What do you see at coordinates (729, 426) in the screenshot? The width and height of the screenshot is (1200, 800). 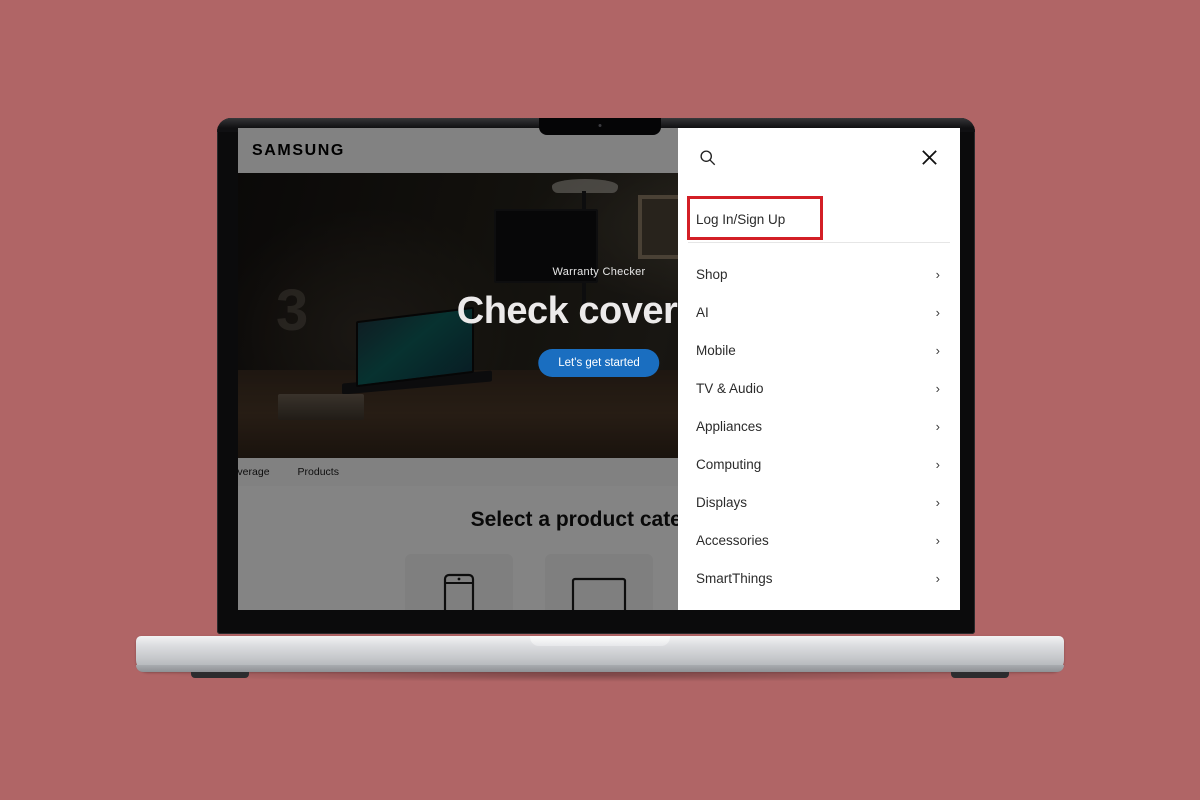 I see `menu-item-label: Appliances` at bounding box center [729, 426].